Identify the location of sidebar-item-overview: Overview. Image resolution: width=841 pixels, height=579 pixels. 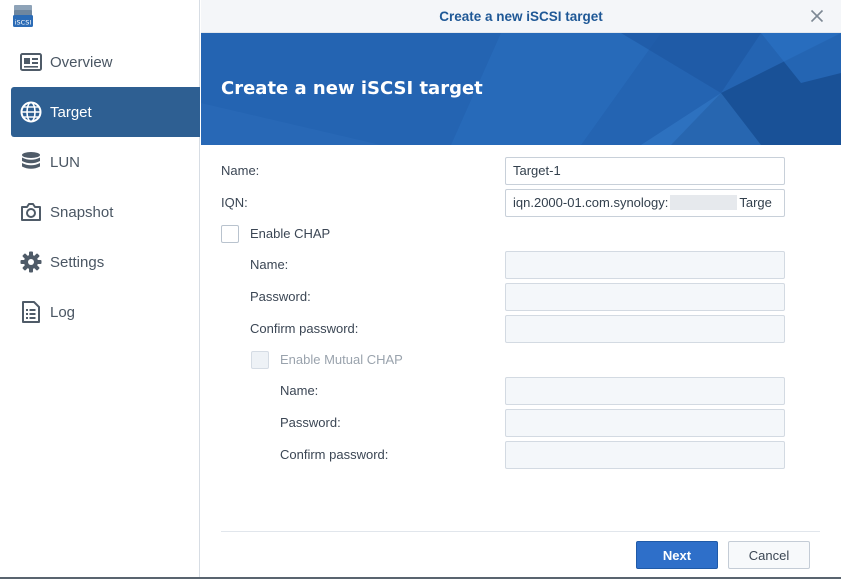
(105, 62).